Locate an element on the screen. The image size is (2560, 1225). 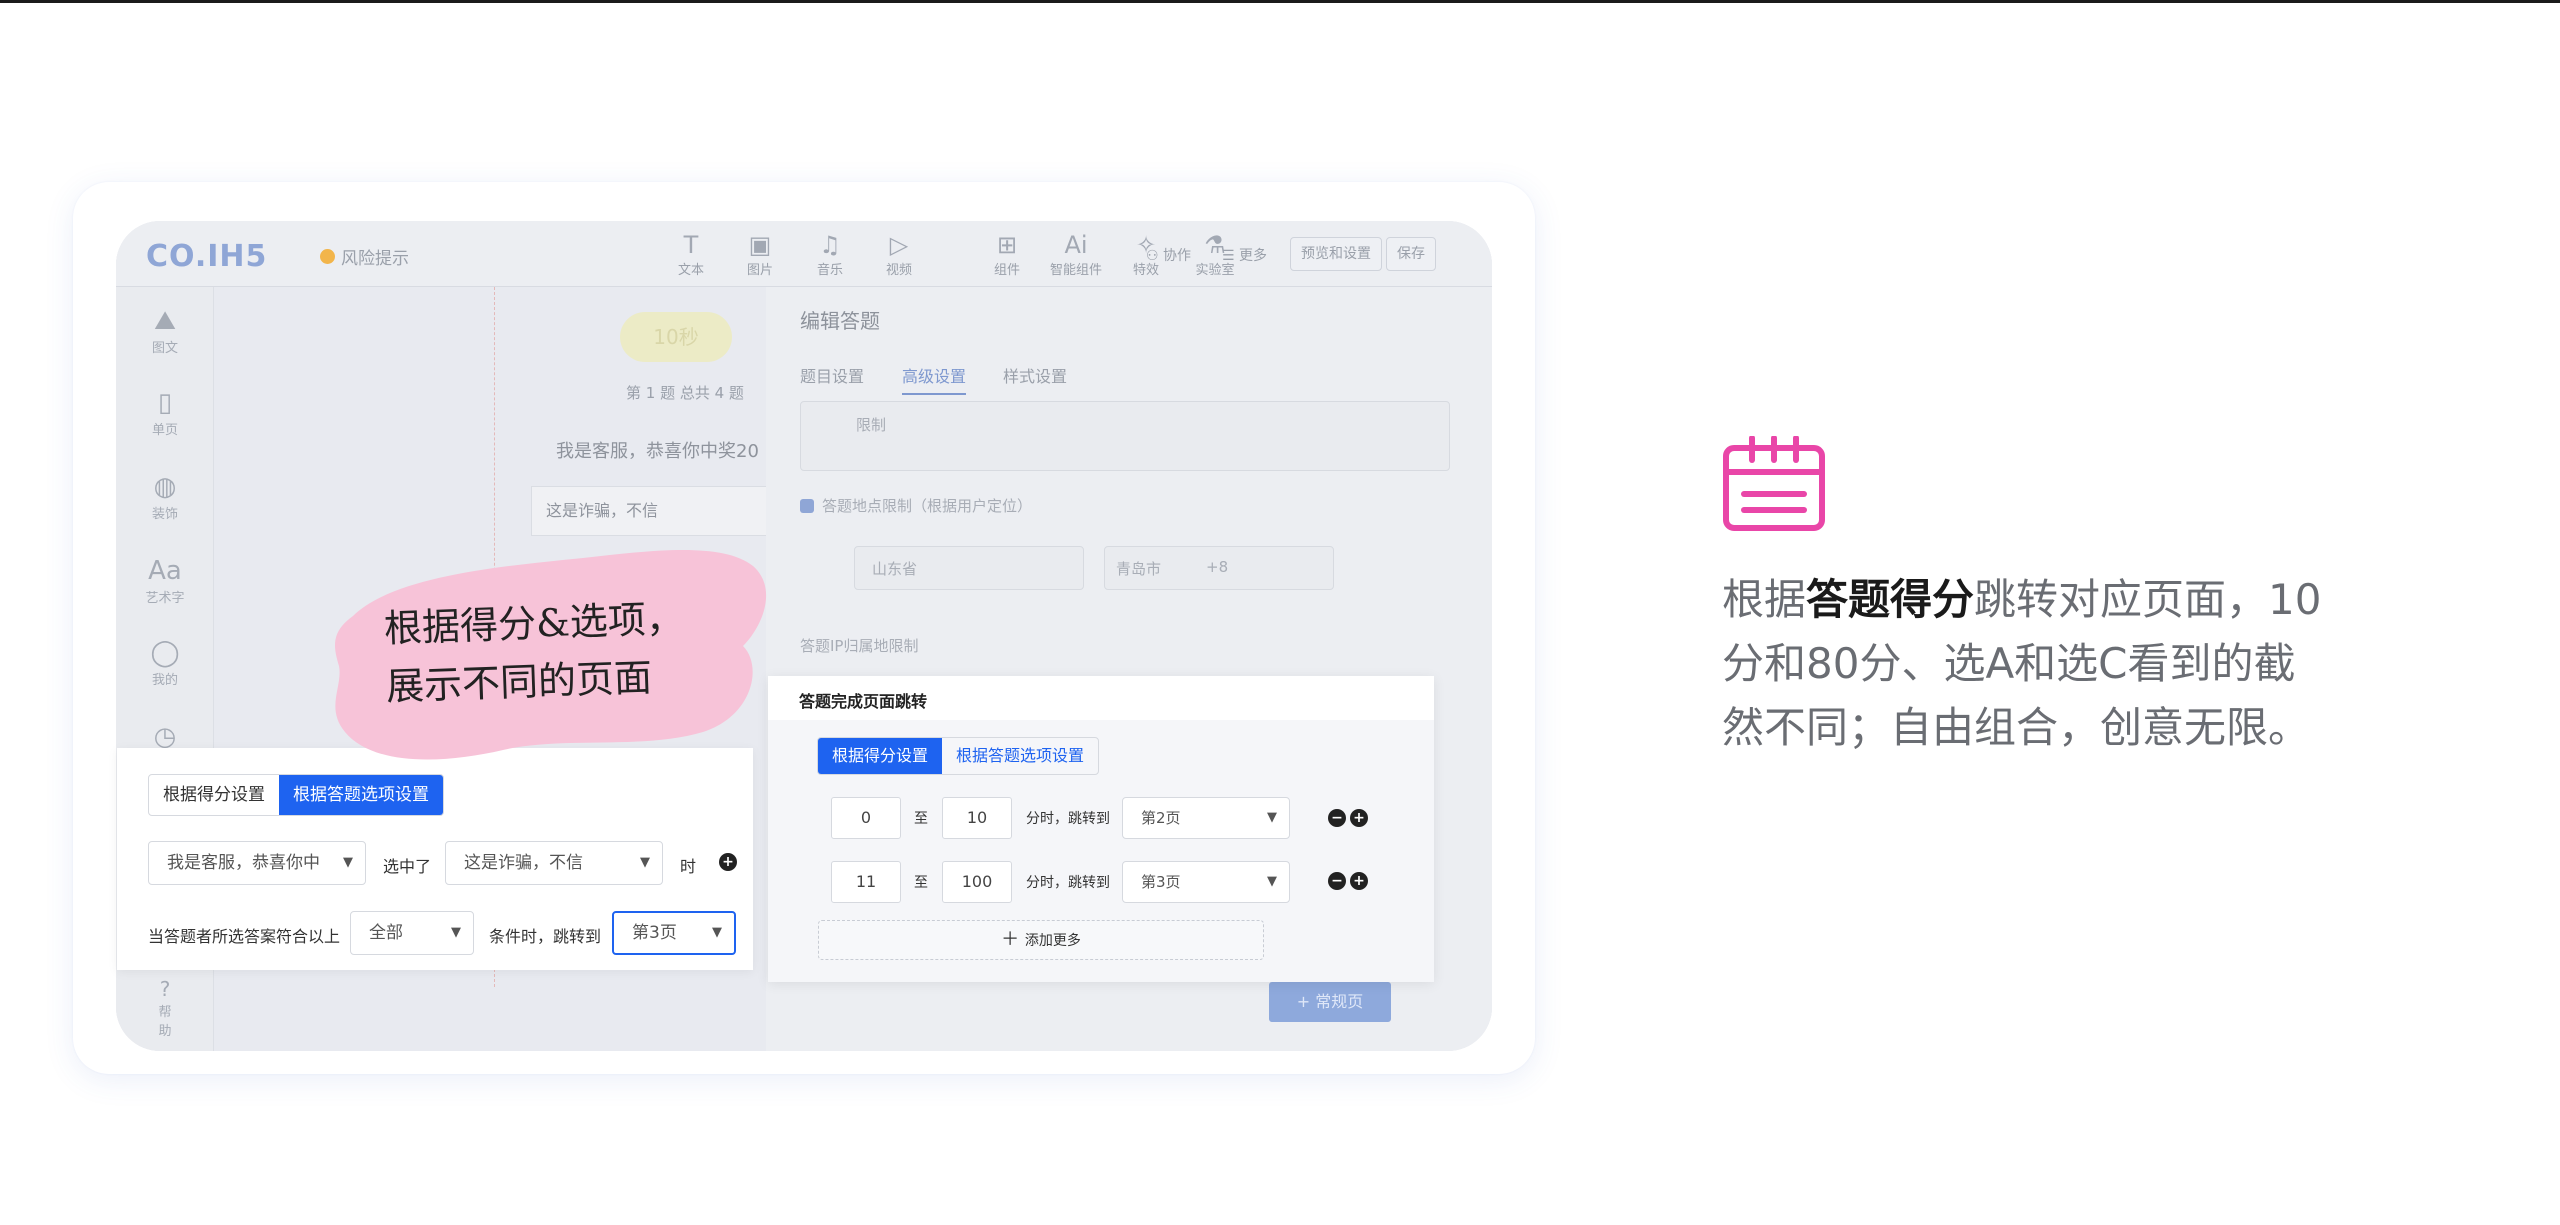
warning-icon is located at coordinates (327, 256).